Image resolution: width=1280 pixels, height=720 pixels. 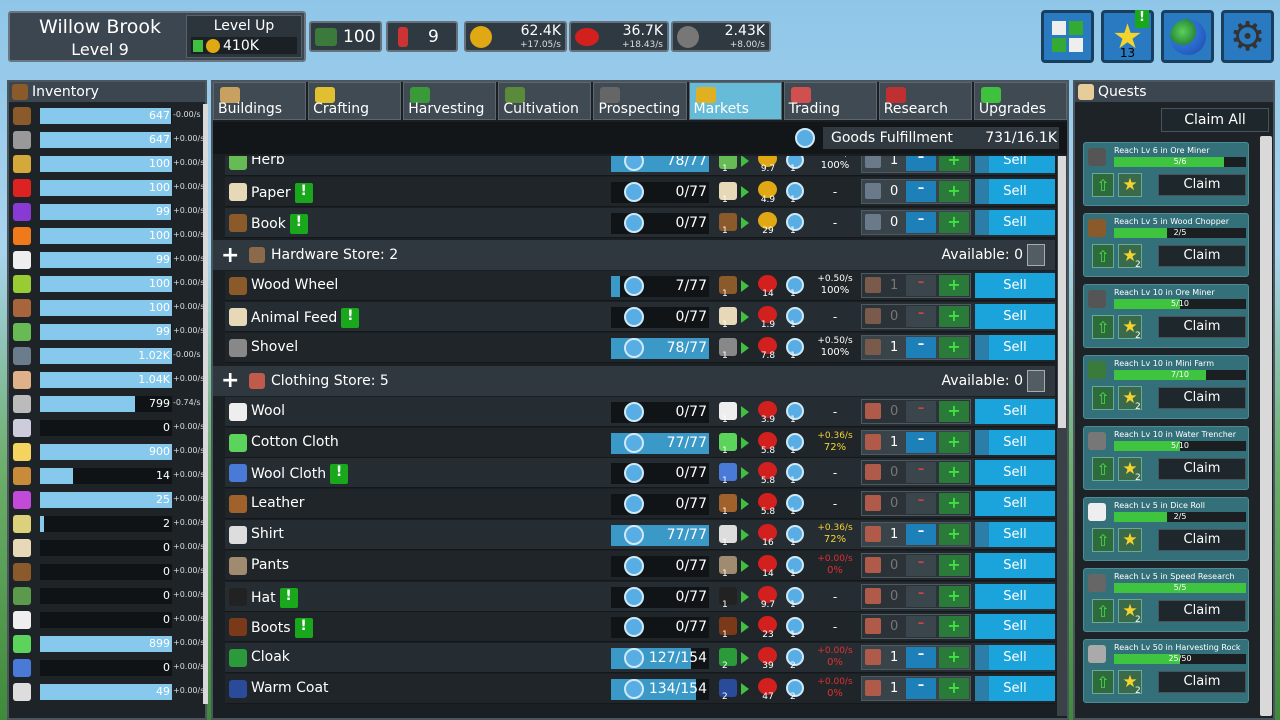 I want to click on tab-buildings: Buildings, so click(x=260, y=101).